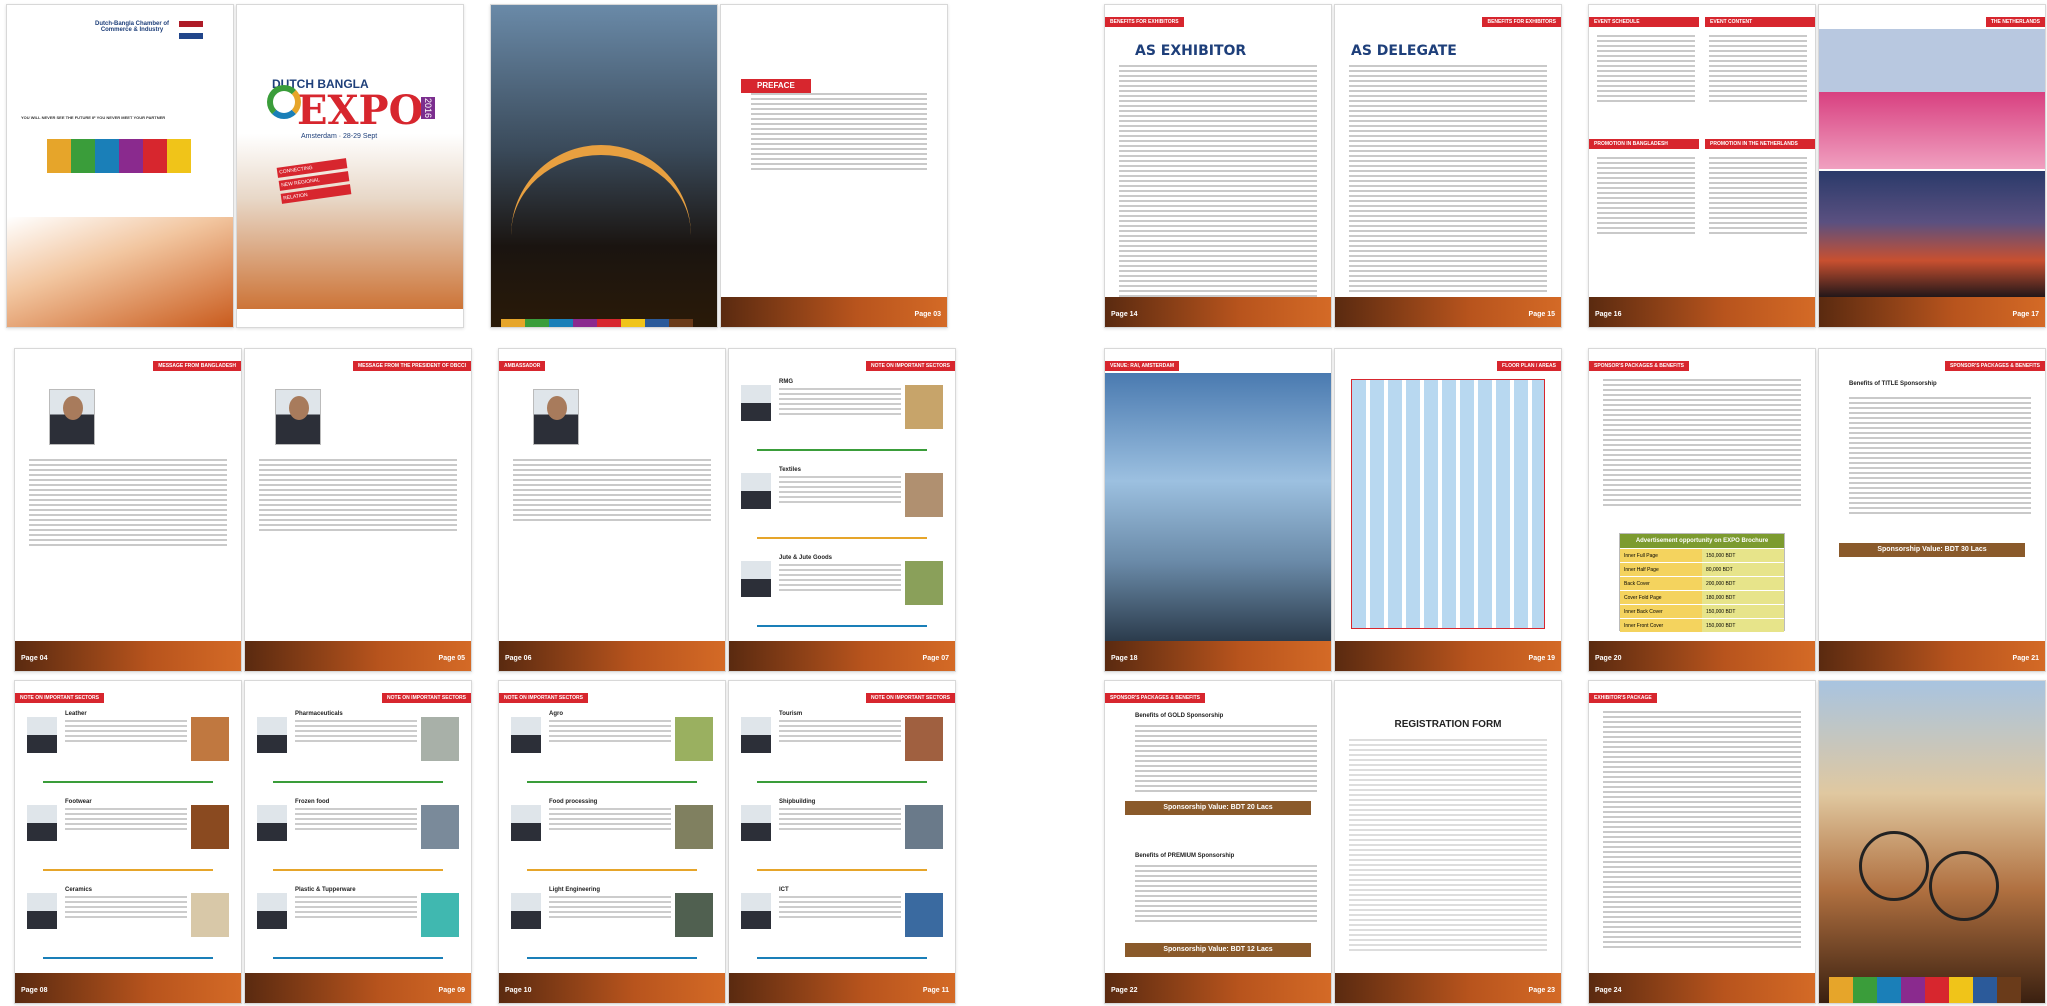 The width and height of the screenshot is (2047, 1006). I want to click on sponsorship-value: Sponsorship Value: BDT 30 Lacs, so click(1932, 550).